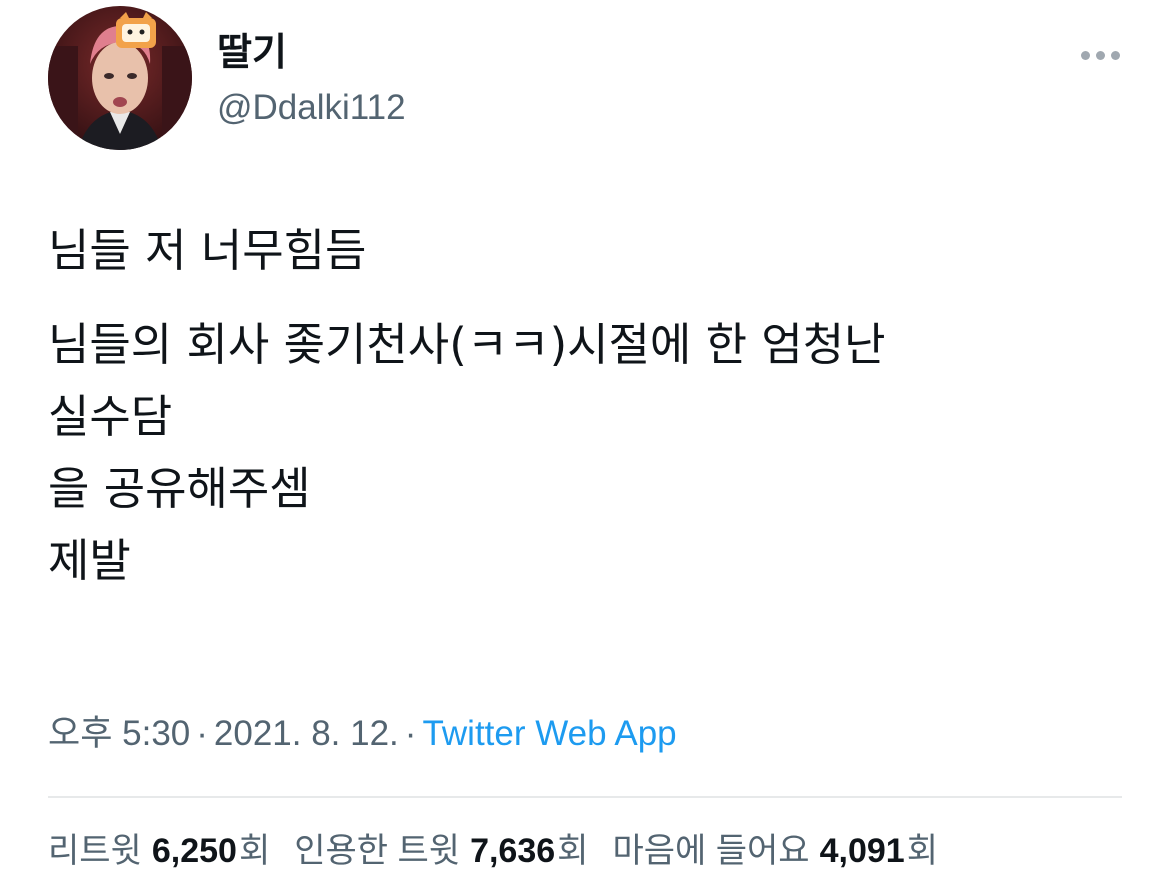 The height and width of the screenshot is (885, 1170). I want to click on quotes-label: 인용한 트윗, so click(377, 851).